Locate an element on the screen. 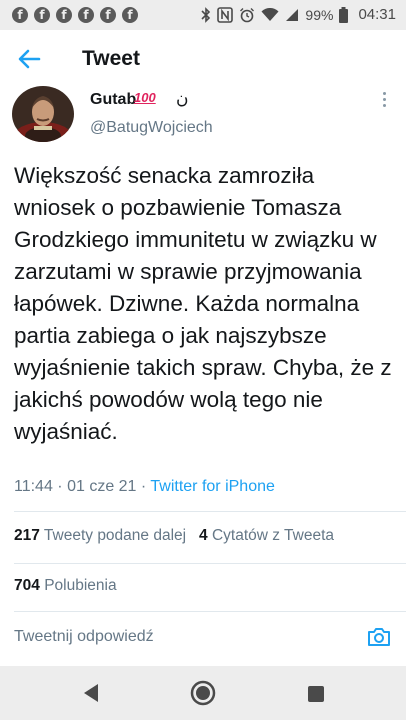  app-header: Tweet is located at coordinates (203, 58).